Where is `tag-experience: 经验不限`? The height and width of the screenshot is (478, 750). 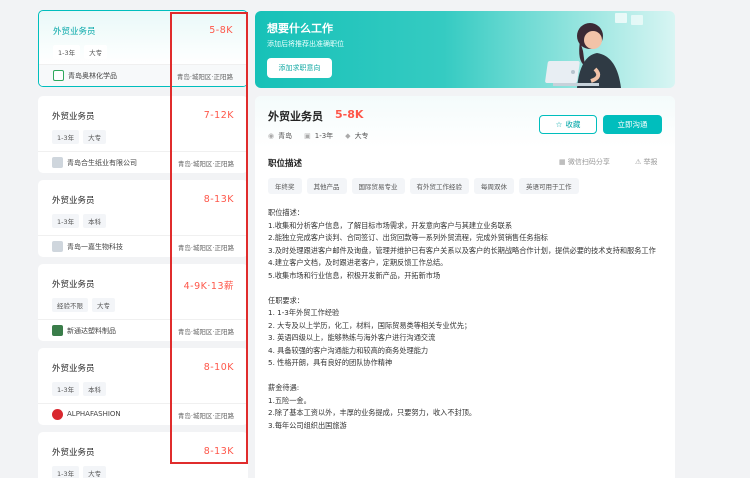 tag-experience: 经验不限 is located at coordinates (70, 305).